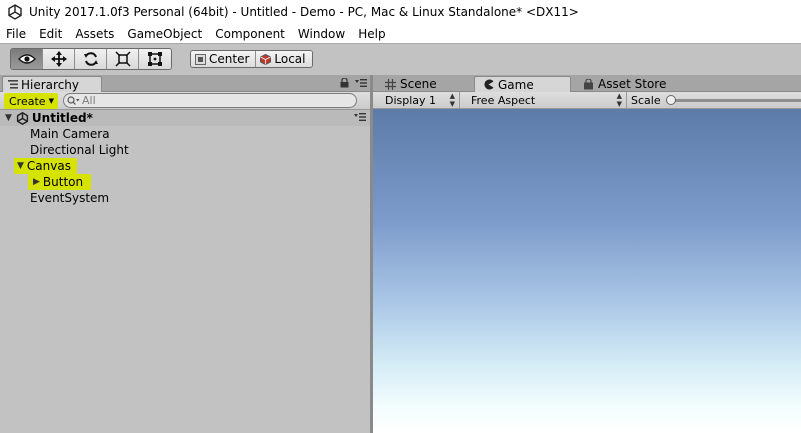 This screenshot has width=801, height=433. I want to click on pivot-center-label: Center, so click(229, 59).